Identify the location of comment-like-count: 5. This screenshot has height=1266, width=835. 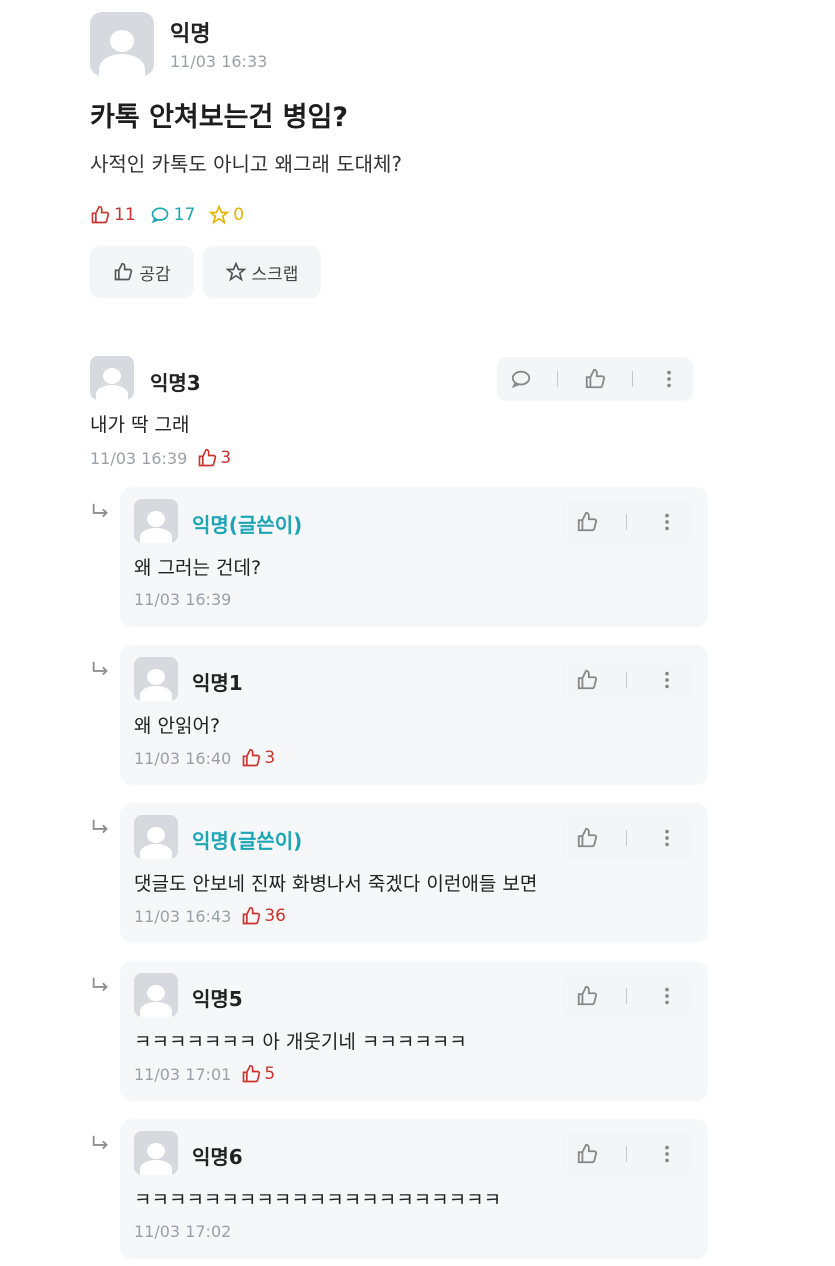
(258, 1074).